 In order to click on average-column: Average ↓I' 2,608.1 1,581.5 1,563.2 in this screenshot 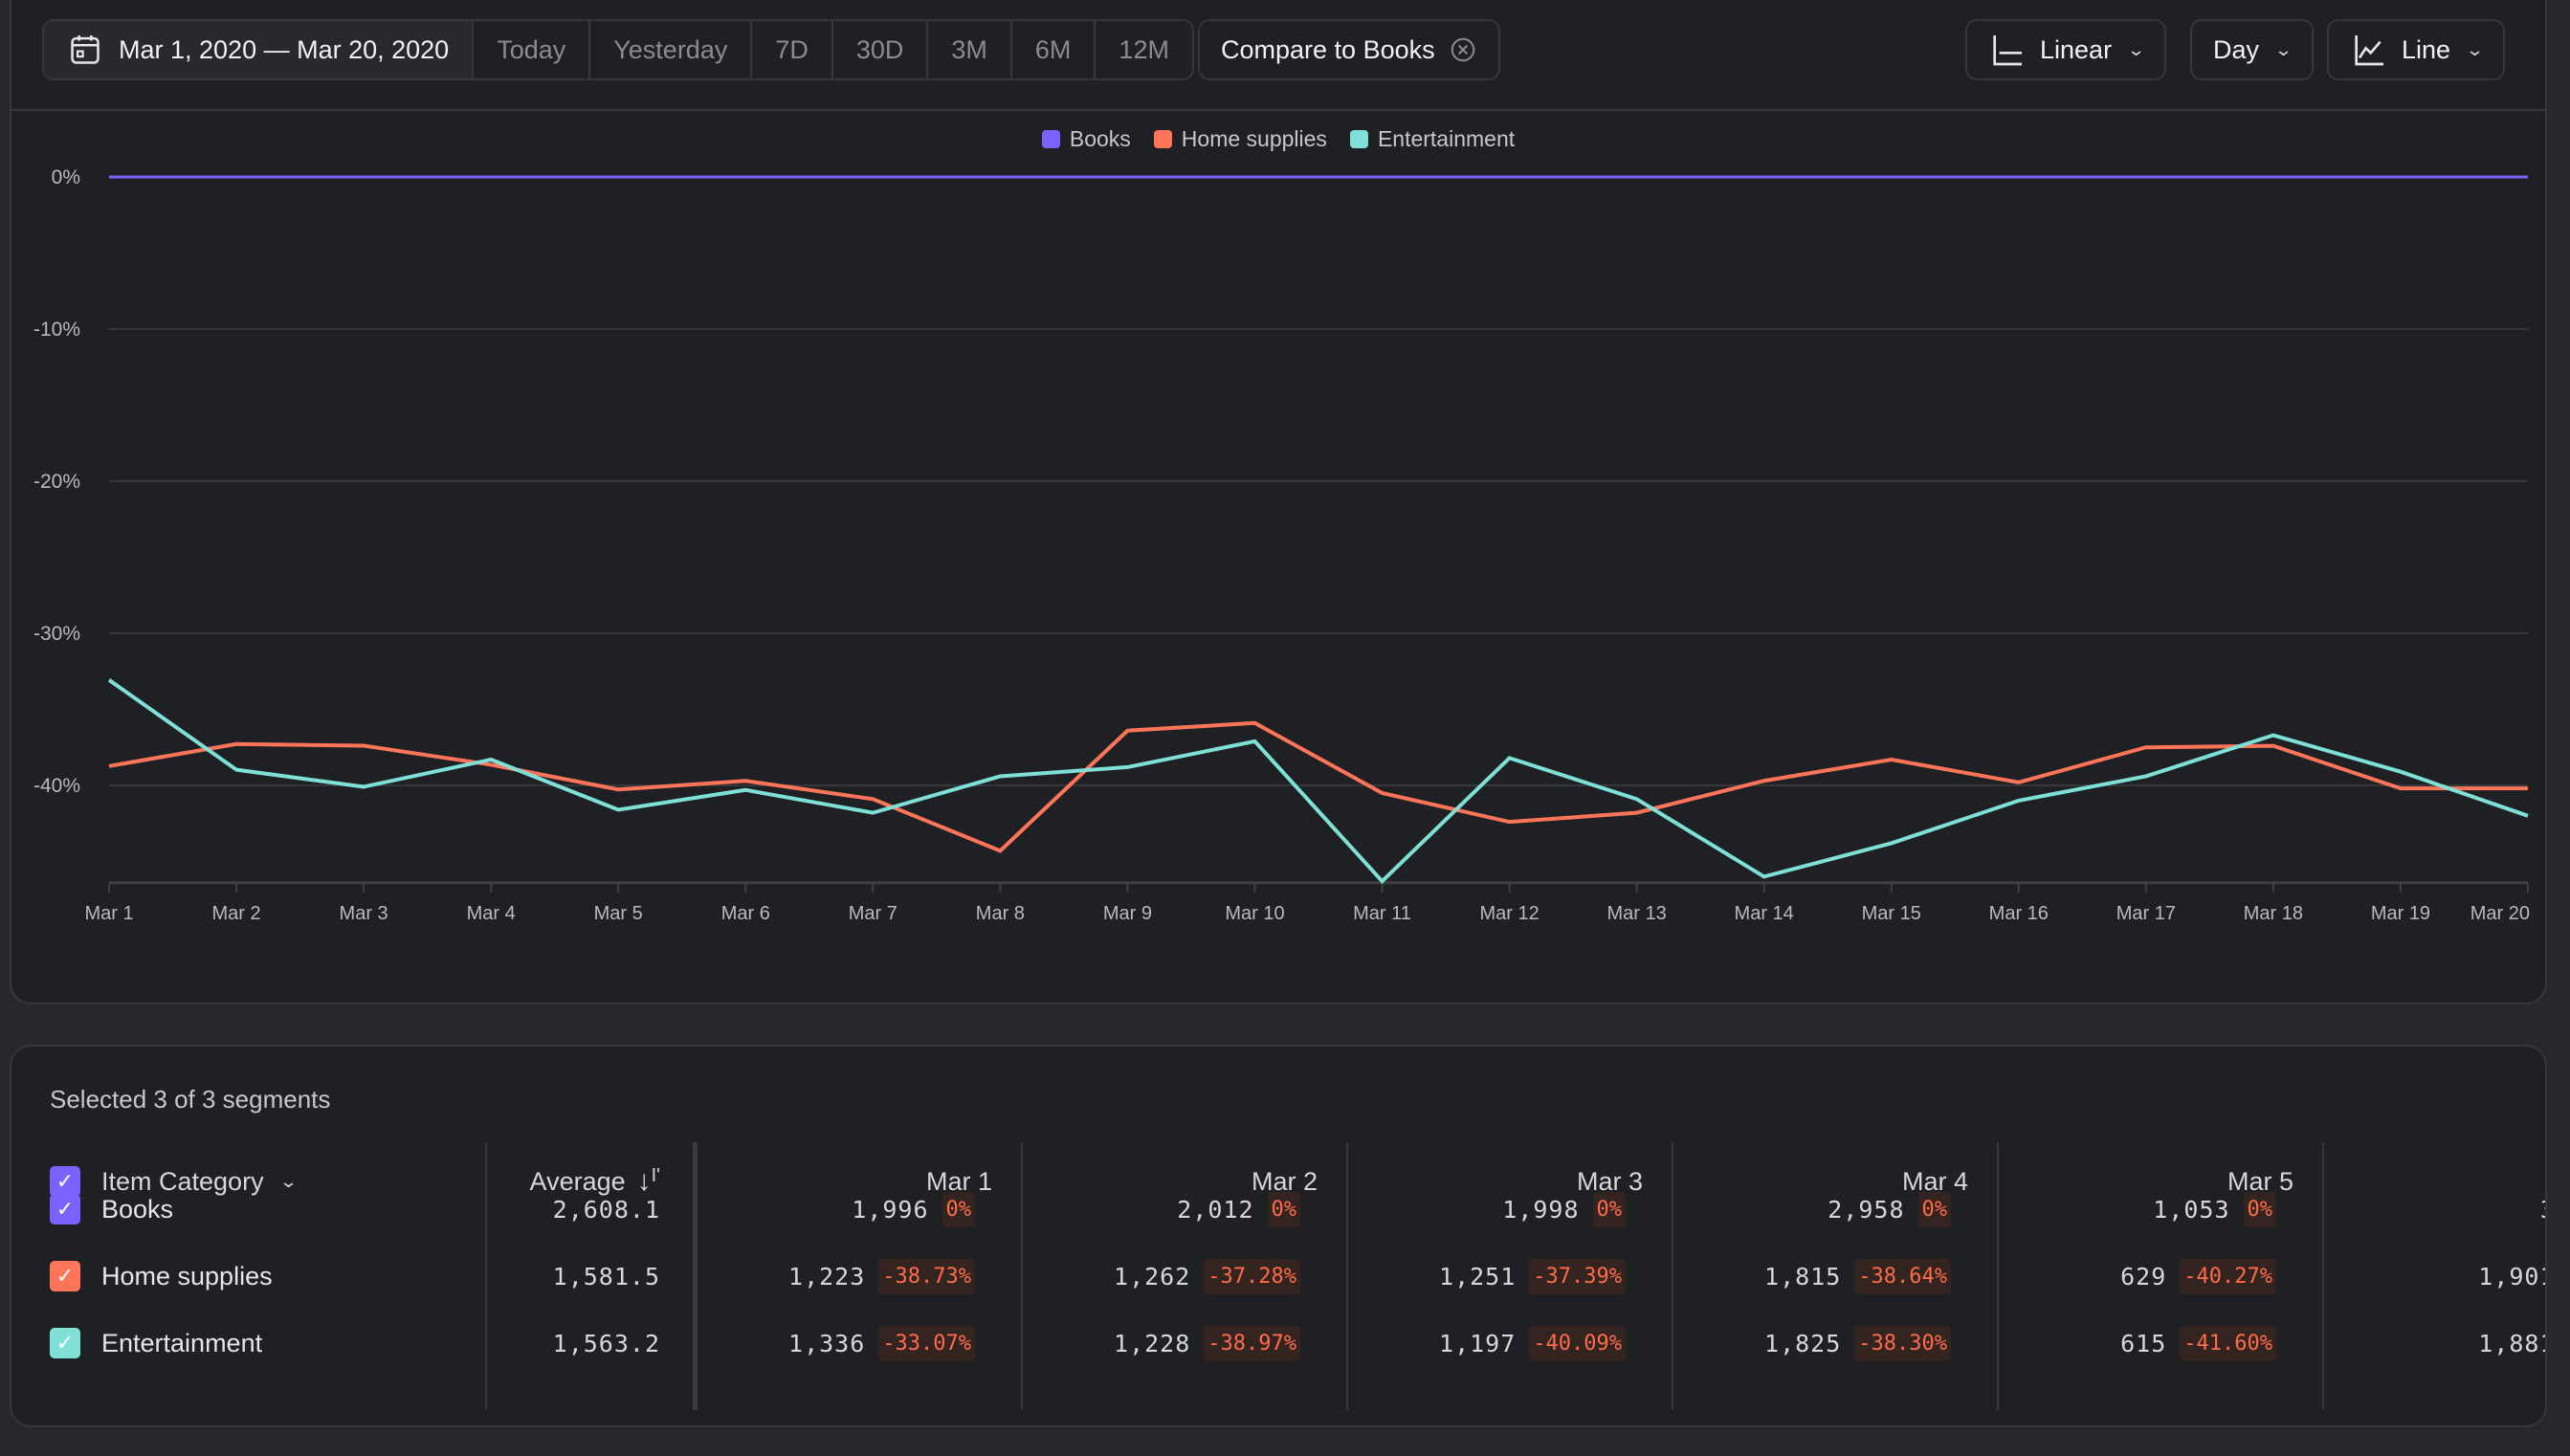, I will do `click(585, 1276)`.